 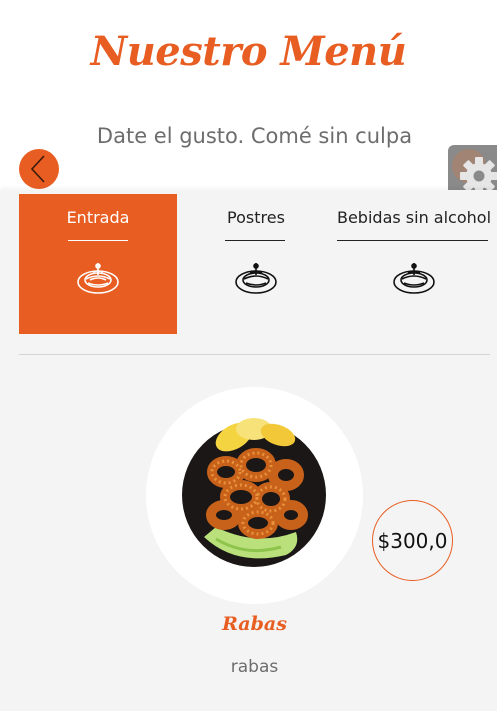 I want to click on food-image-frame, so click(x=254, y=495).